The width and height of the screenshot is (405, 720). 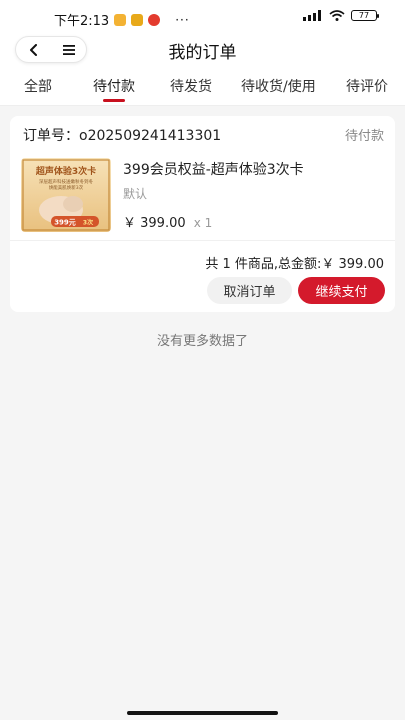 What do you see at coordinates (135, 194) in the screenshot?
I see `product-spec: 默认` at bounding box center [135, 194].